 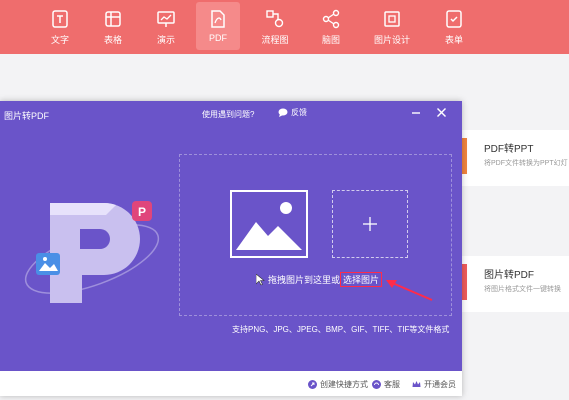 What do you see at coordinates (275, 19) in the screenshot?
I see `flowchart-icon` at bounding box center [275, 19].